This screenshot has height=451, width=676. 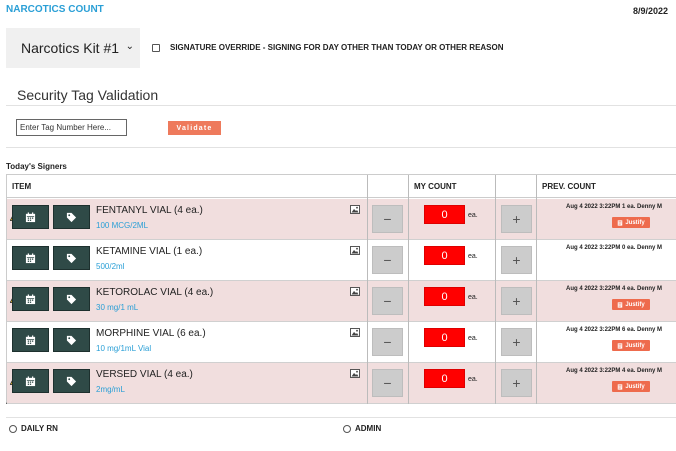 I want to click on previous-count: Aug 4 2022 3:22PM 1 ea. Denny M, so click(x=614, y=207).